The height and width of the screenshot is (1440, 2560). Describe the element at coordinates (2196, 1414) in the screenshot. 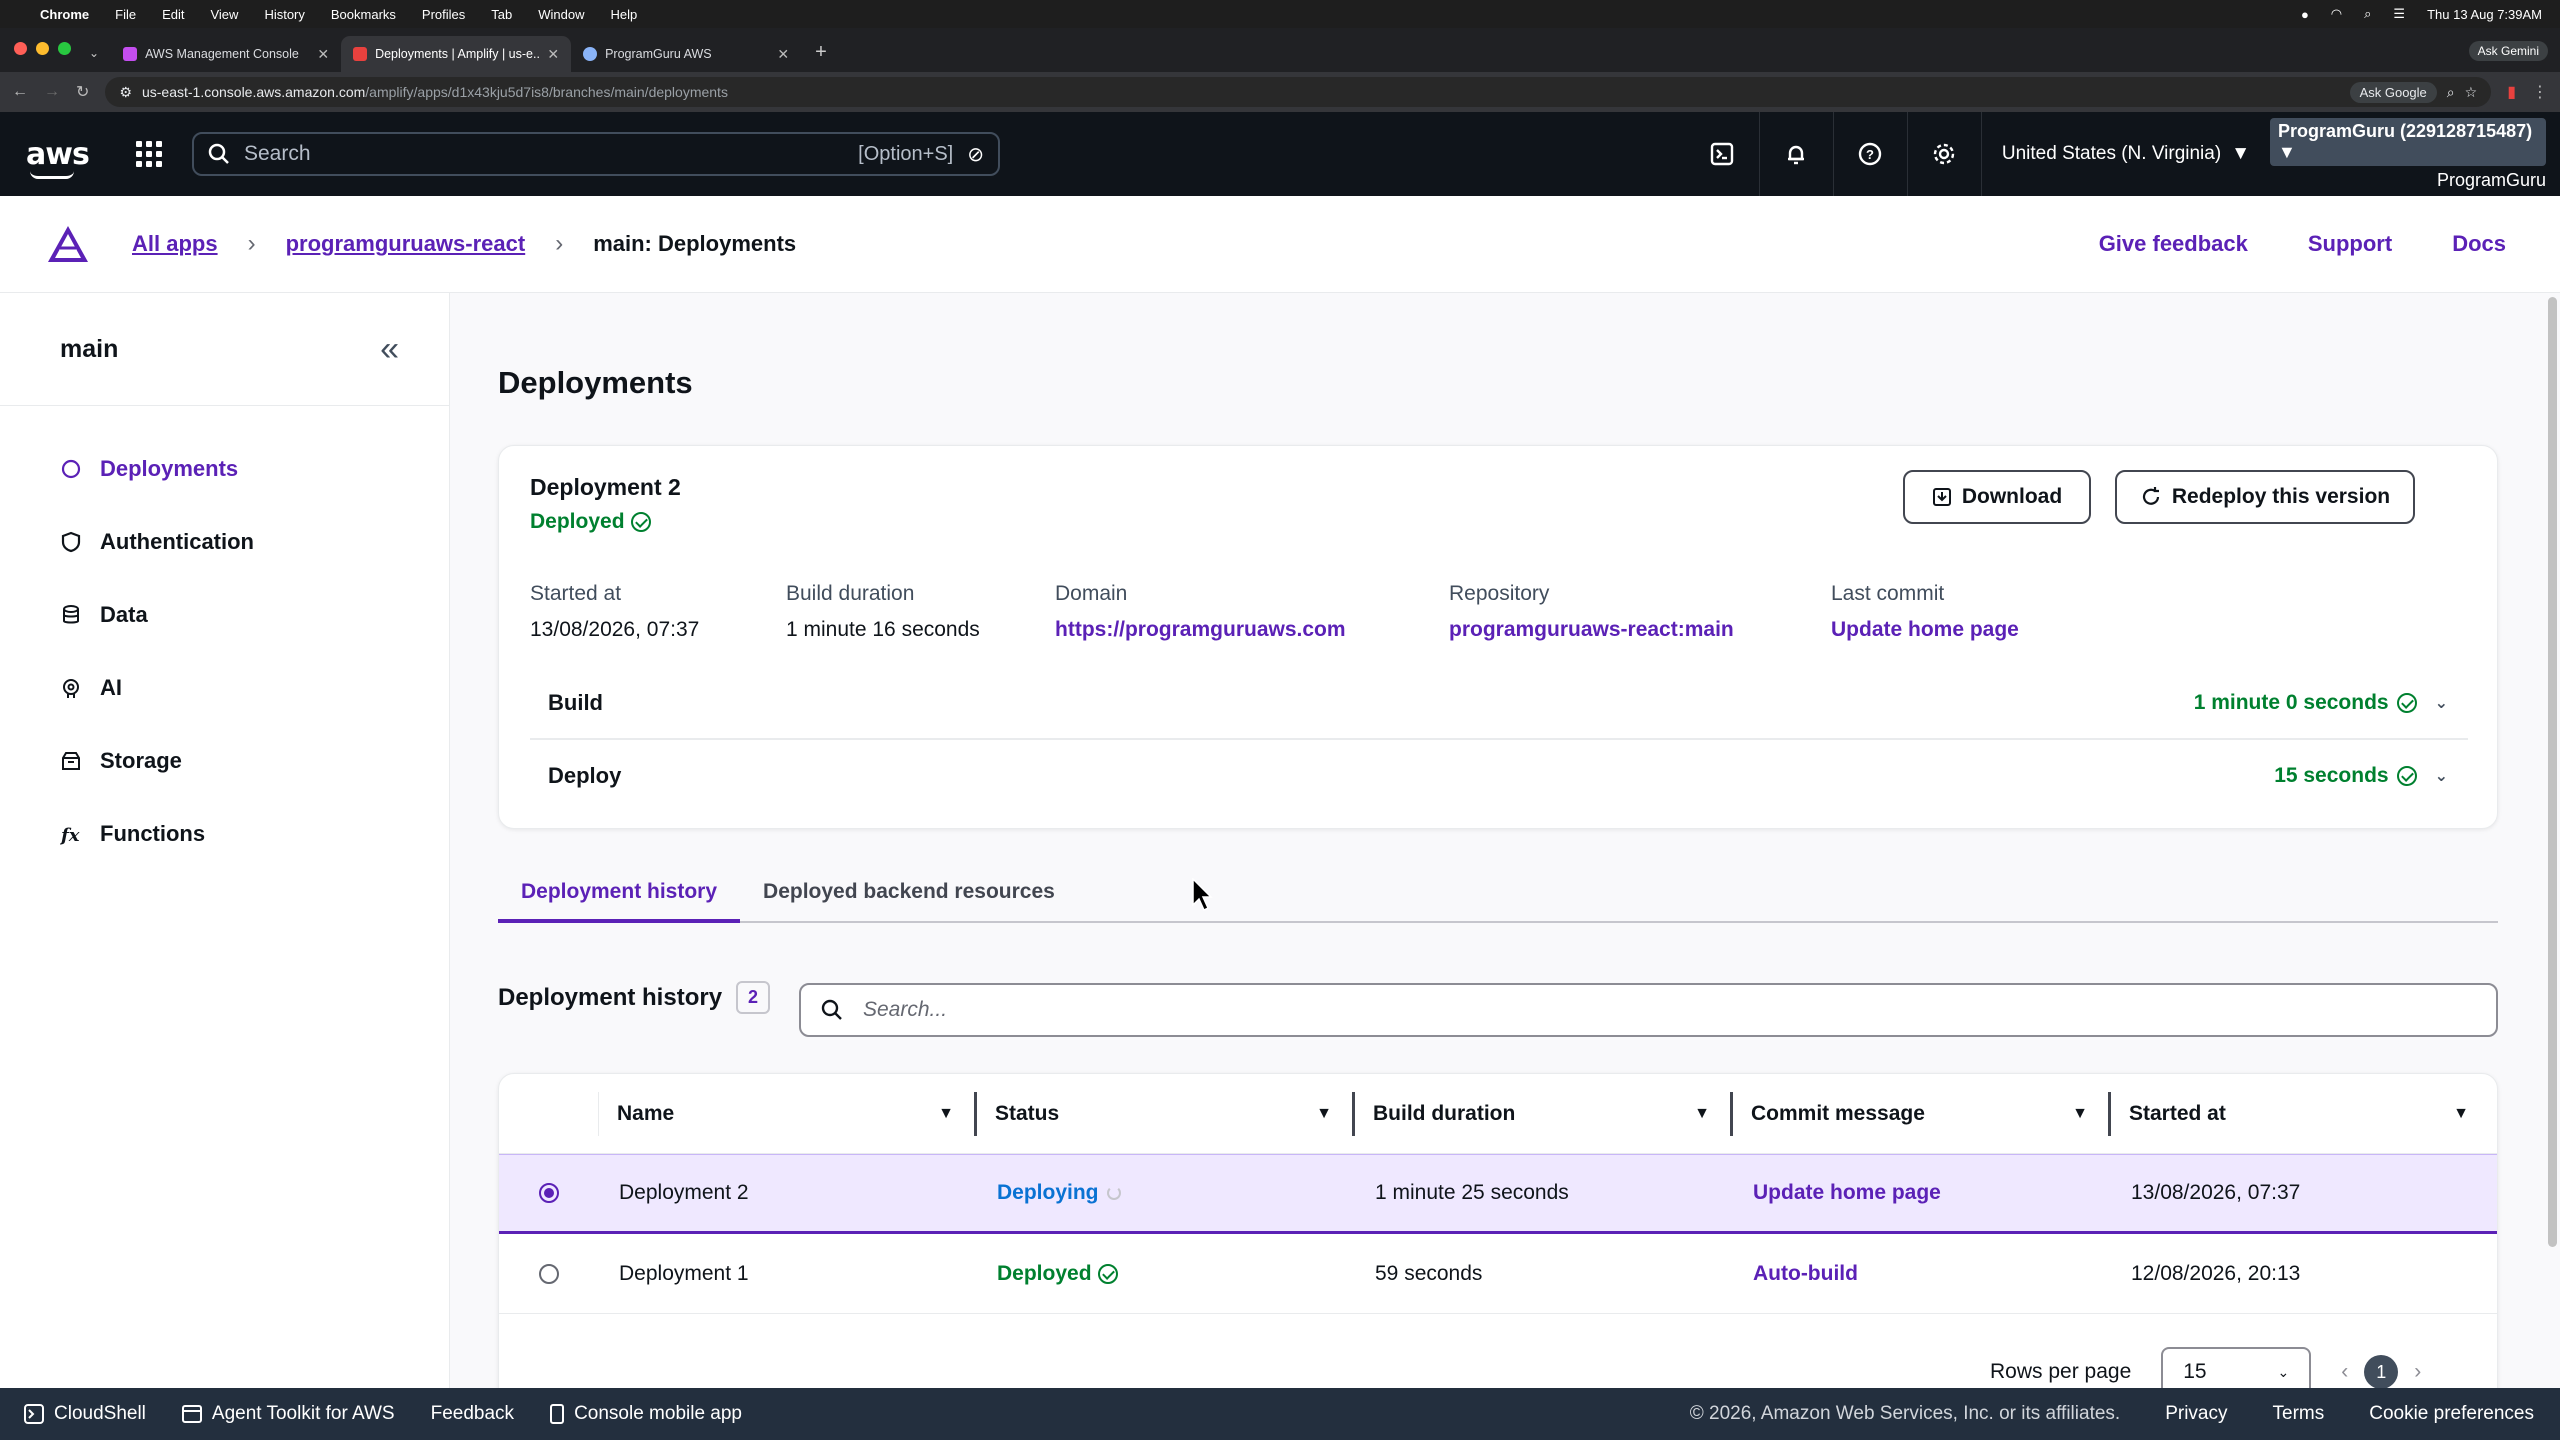

I see `privacy-link: Privacy` at that location.